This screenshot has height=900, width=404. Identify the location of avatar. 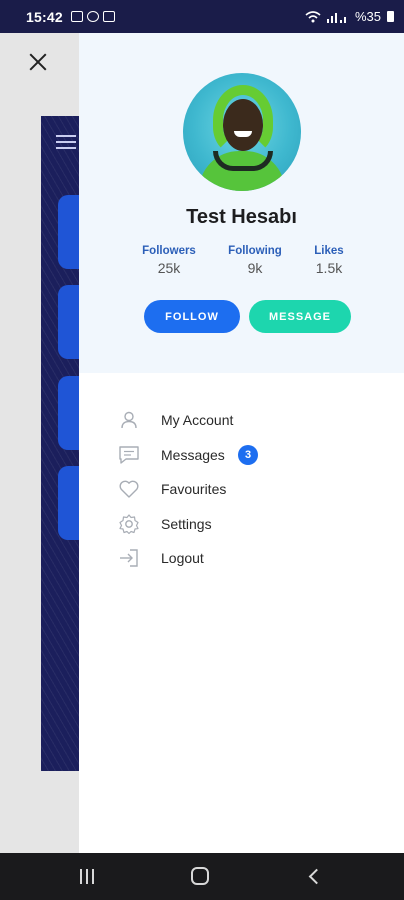
(242, 132).